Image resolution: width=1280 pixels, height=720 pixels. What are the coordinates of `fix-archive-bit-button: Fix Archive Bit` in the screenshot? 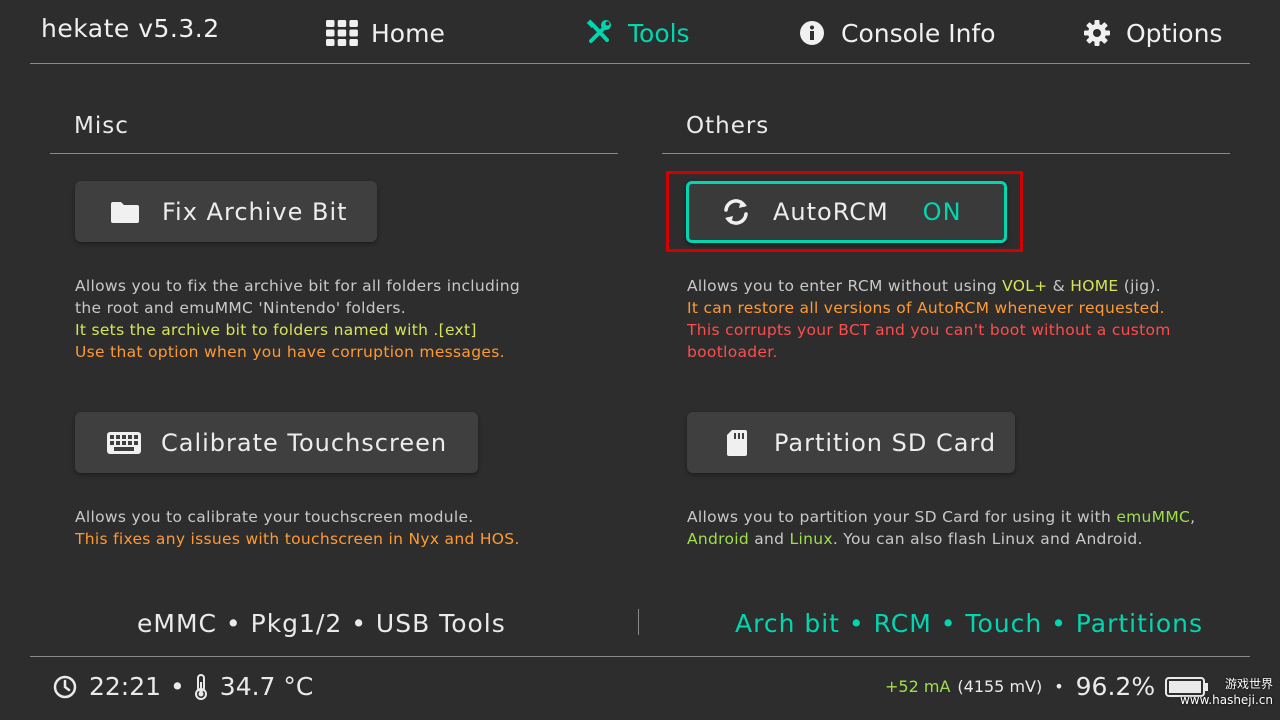 It's located at (226, 211).